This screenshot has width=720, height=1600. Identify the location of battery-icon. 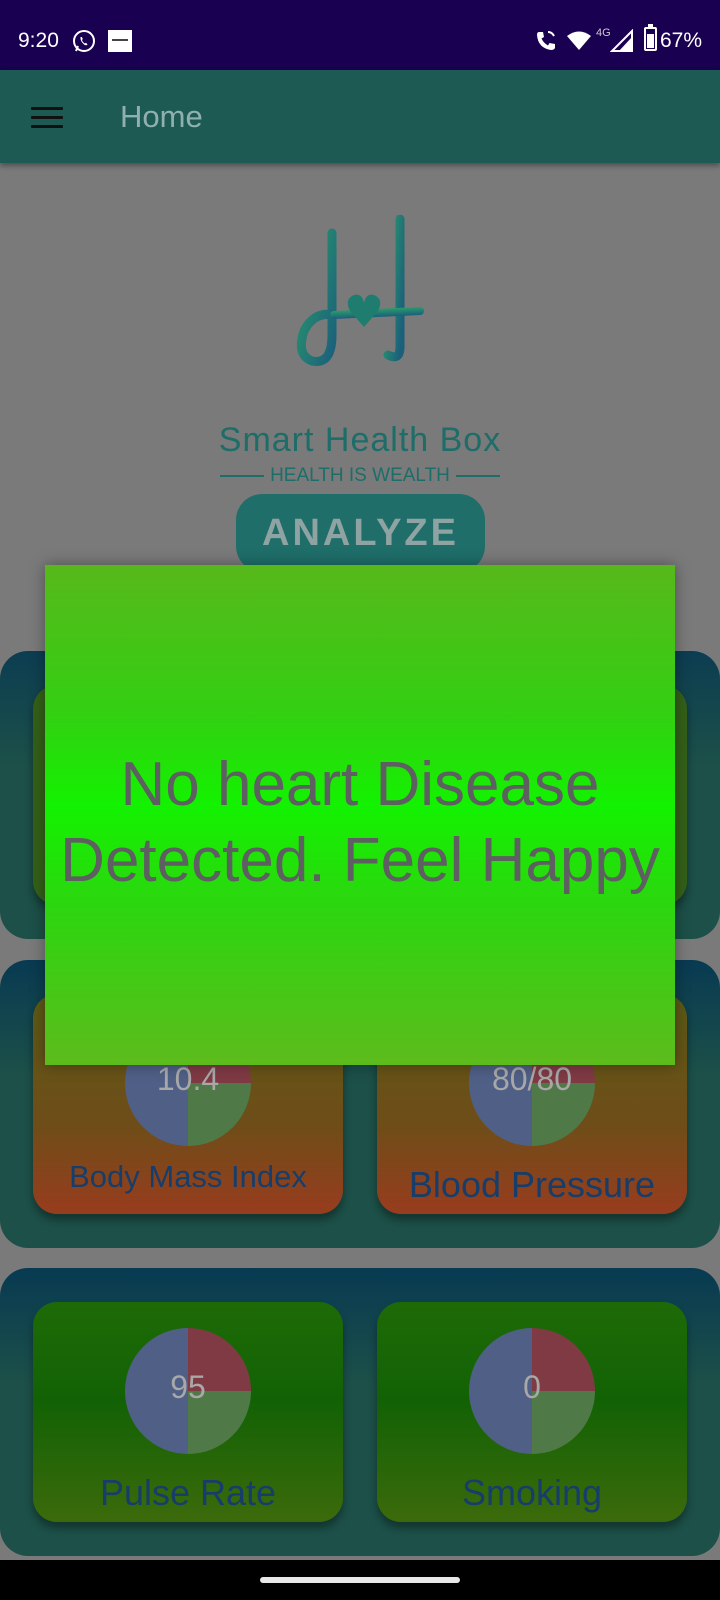
(650, 37).